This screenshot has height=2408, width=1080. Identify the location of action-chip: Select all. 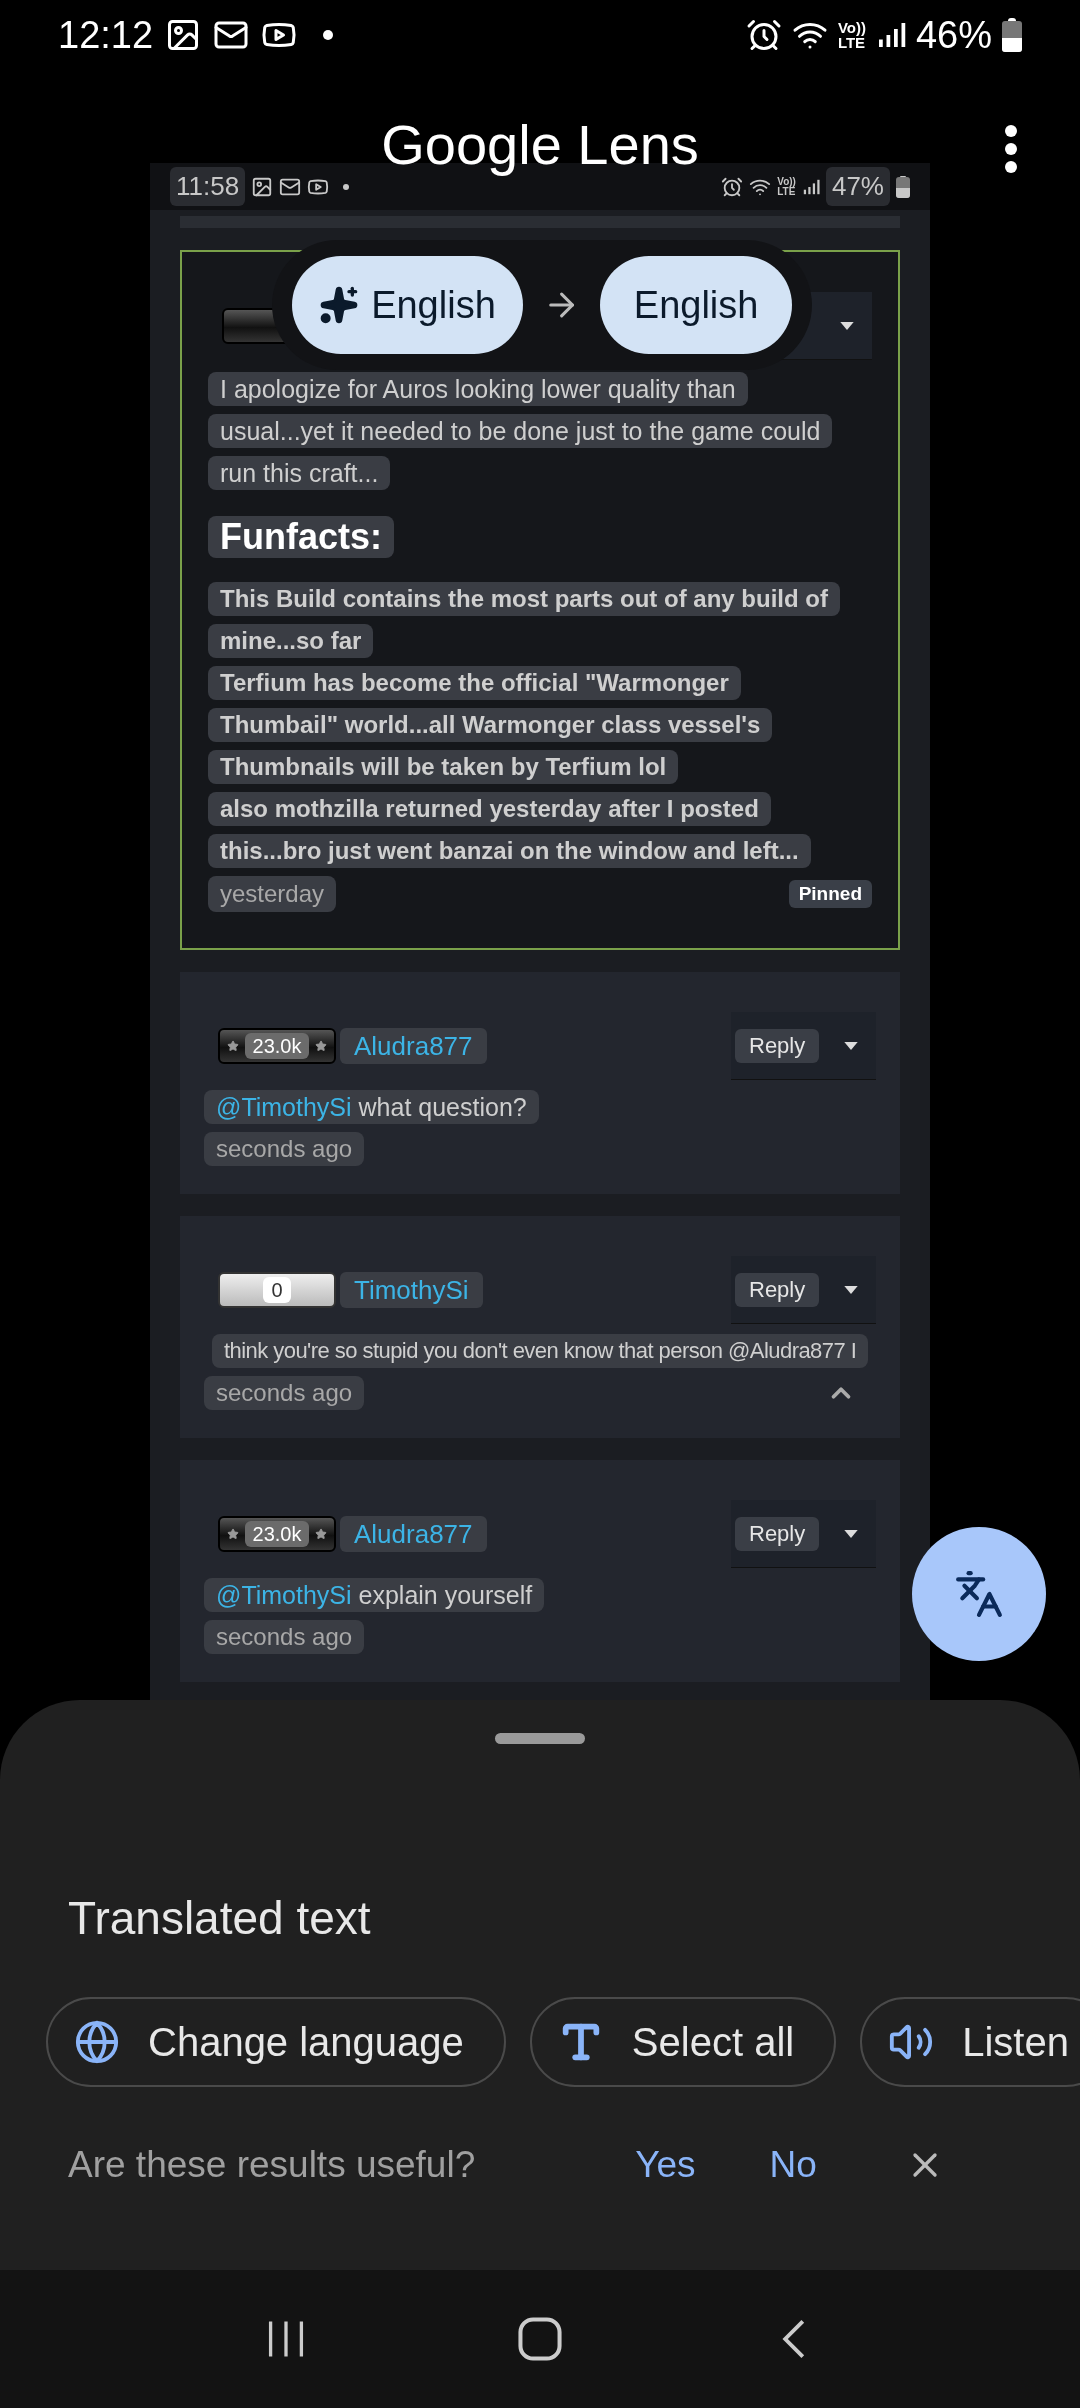
(683, 2042).